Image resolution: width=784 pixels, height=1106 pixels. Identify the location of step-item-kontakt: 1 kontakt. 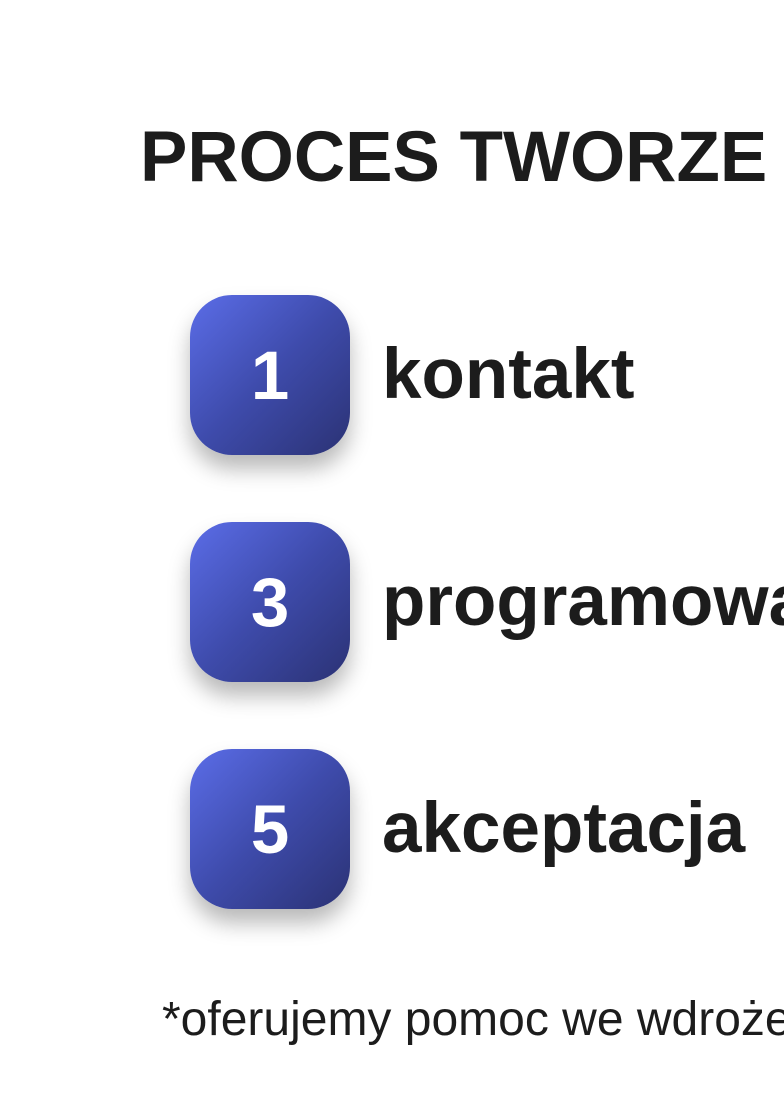
(487, 375).